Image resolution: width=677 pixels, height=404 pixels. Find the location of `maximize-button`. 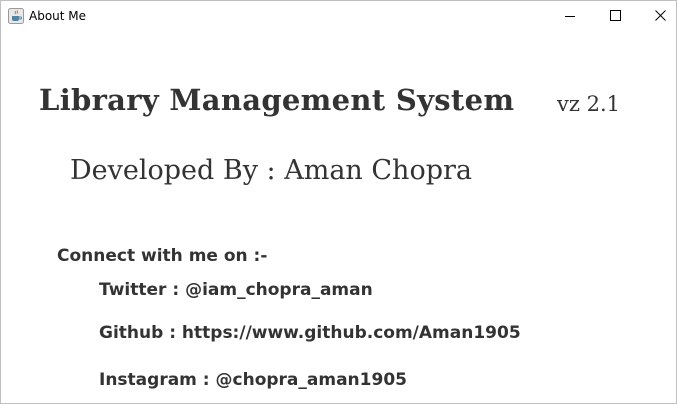

maximize-button is located at coordinates (616, 16).